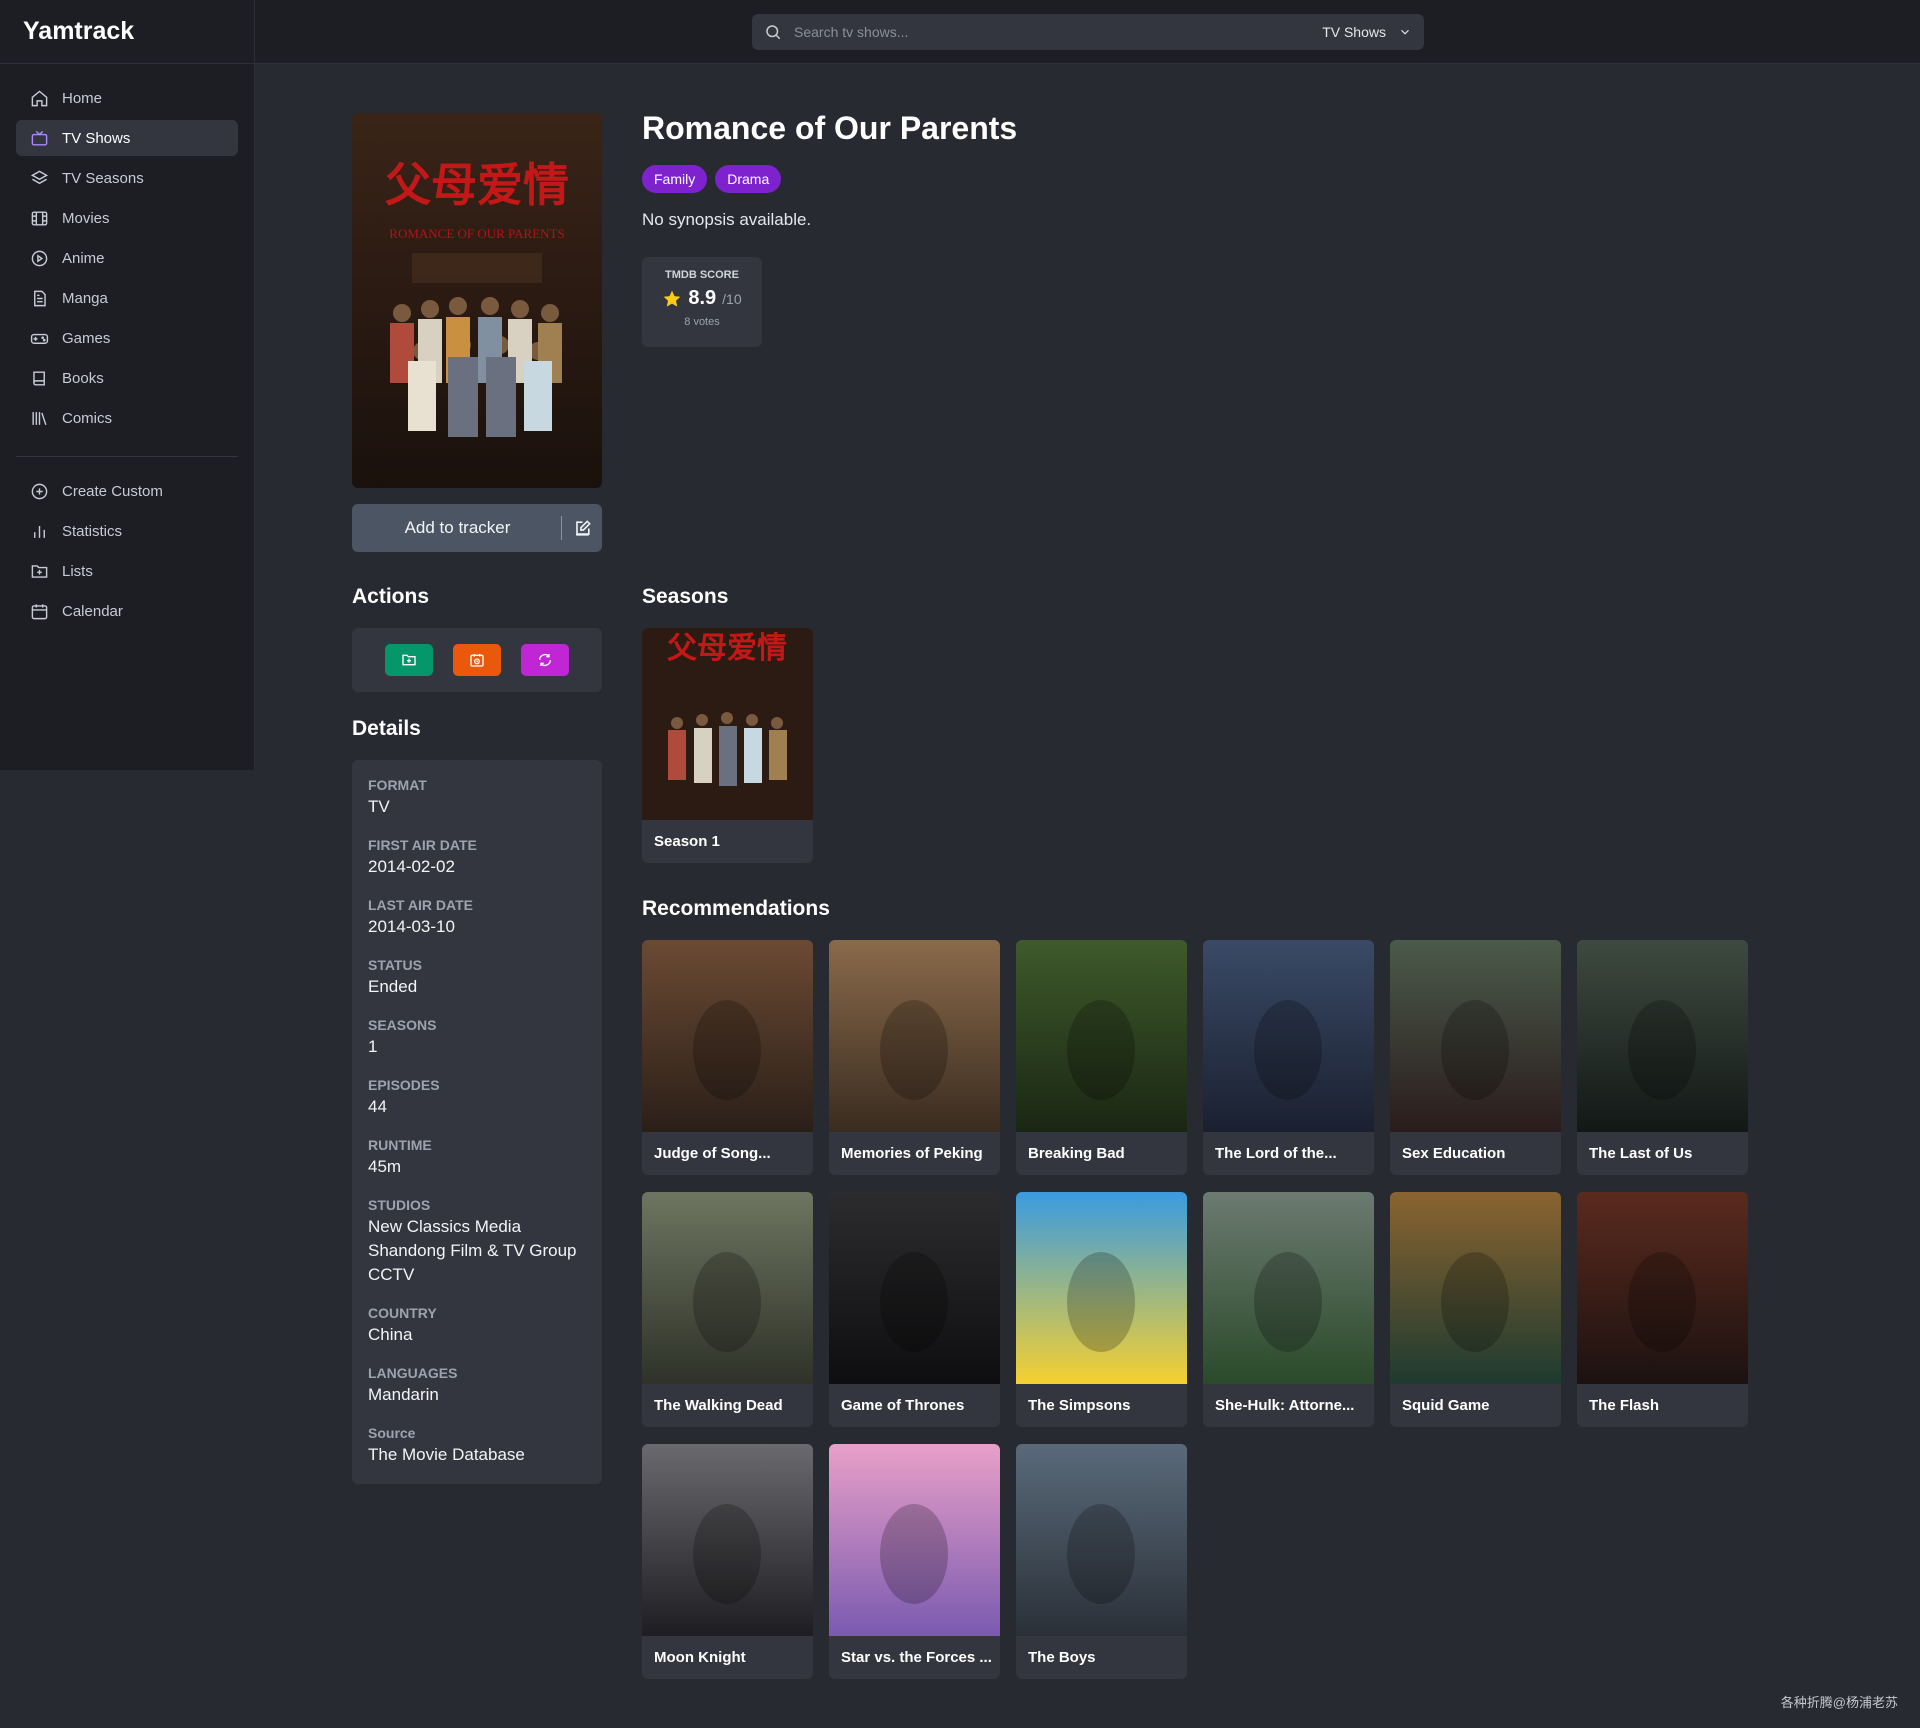 The image size is (1920, 1728). What do you see at coordinates (127, 531) in the screenshot?
I see `sidebar-item-statistics: Statistics` at bounding box center [127, 531].